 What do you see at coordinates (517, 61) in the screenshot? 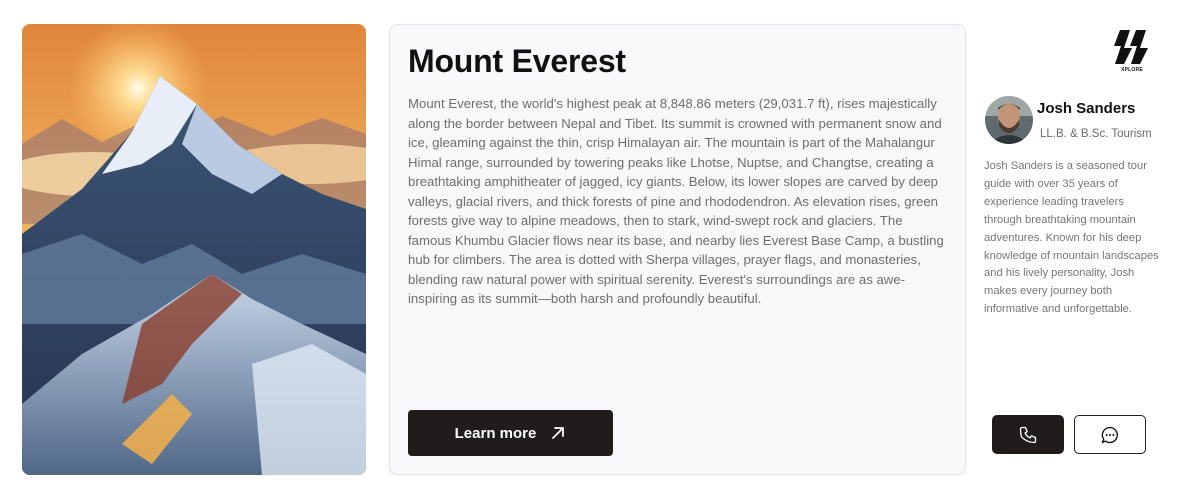
I see `destination-title: Mount Everest` at bounding box center [517, 61].